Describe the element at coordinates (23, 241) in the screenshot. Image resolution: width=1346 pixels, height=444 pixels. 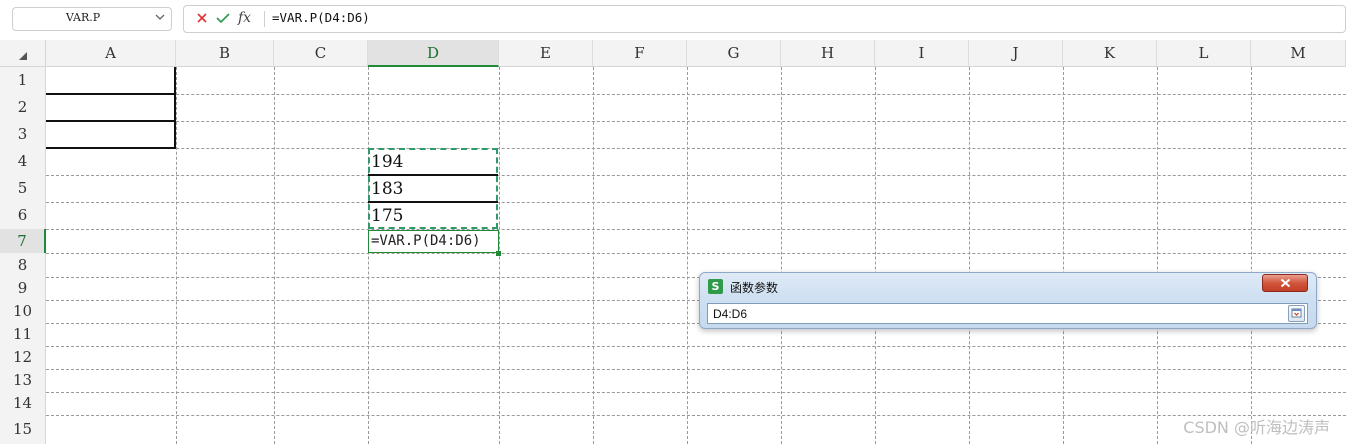
I see `row-header-7: 7` at that location.